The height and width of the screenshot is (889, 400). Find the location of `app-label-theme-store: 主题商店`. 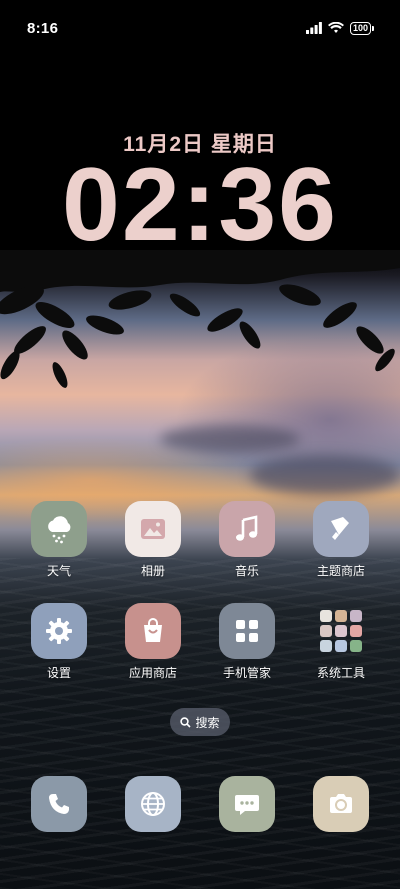

app-label-theme-store: 主题商店 is located at coordinates (340, 571).